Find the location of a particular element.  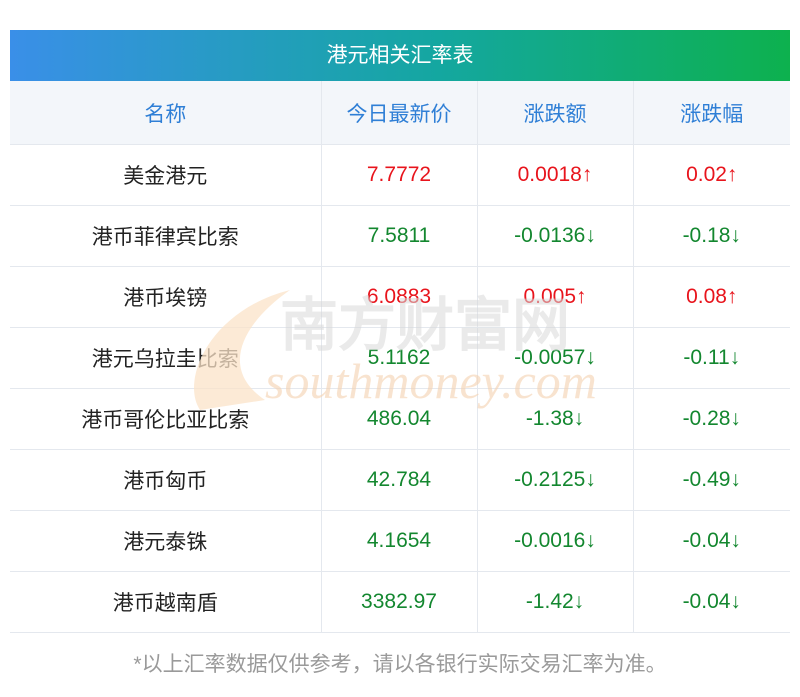

table-row: 港币菲律宾比索 7.5811 -0.0136↓ -0.18↓ is located at coordinates (400, 236).